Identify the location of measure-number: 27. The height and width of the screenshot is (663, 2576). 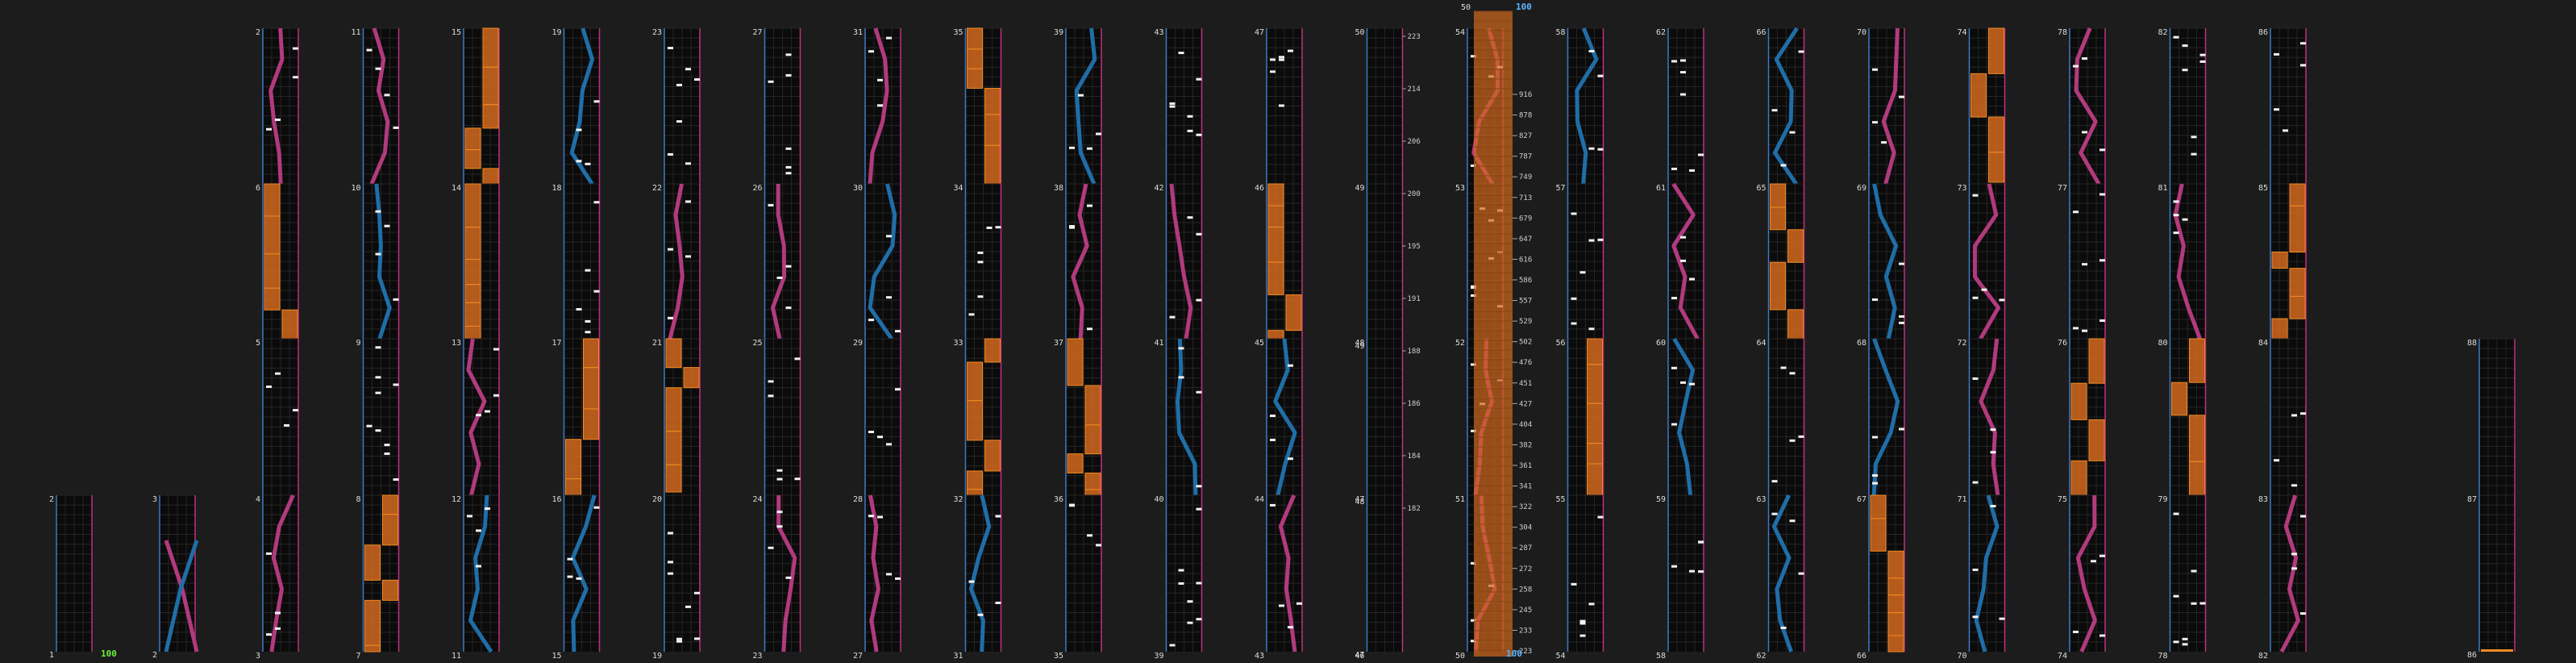
(858, 656).